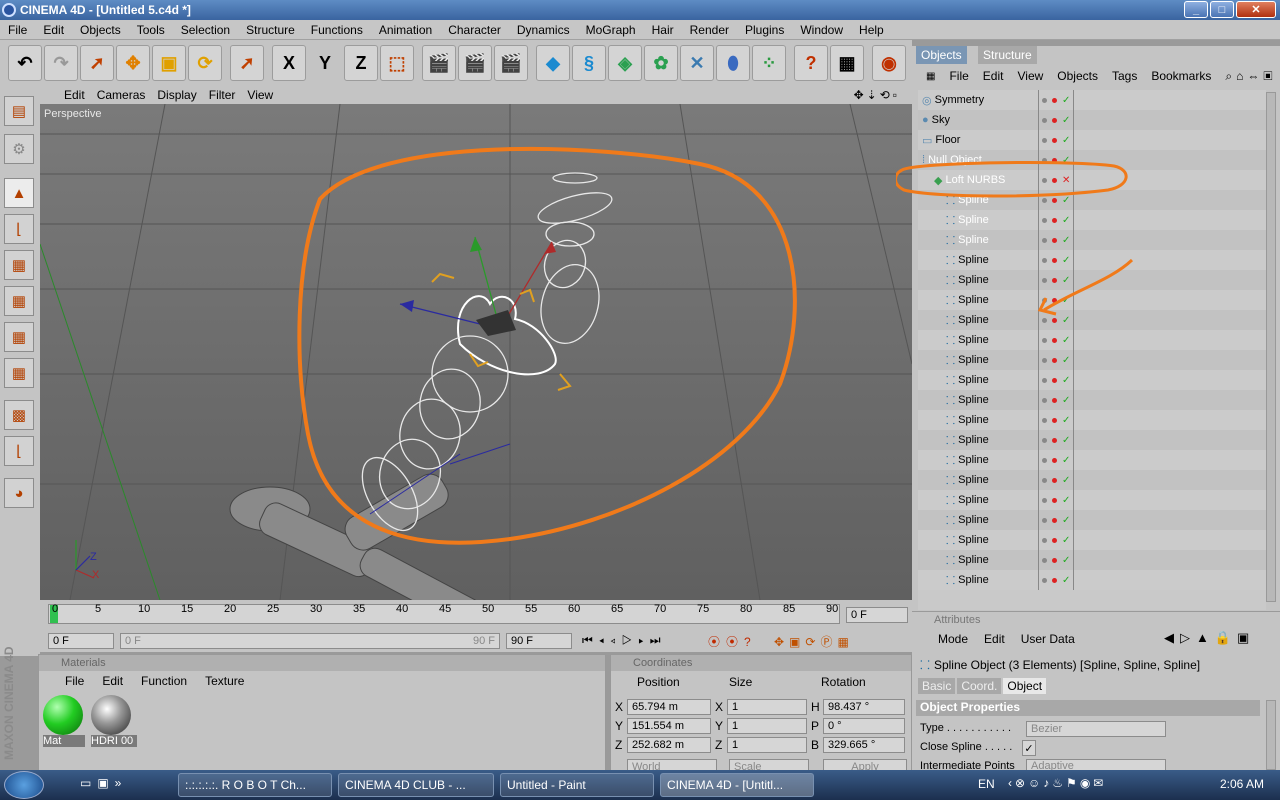 The height and width of the screenshot is (800, 1280). Describe the element at coordinates (864, 726) in the screenshot. I see `rotation-field-y: 0 °` at that location.